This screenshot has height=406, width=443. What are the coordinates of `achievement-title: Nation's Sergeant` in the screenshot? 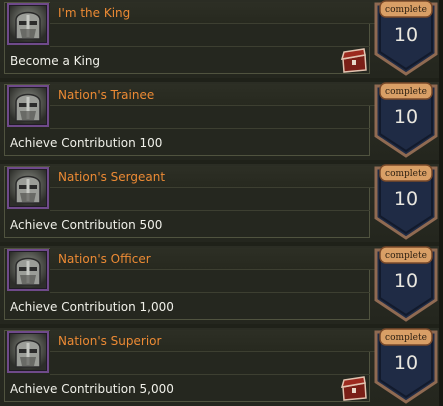 It's located at (112, 177).